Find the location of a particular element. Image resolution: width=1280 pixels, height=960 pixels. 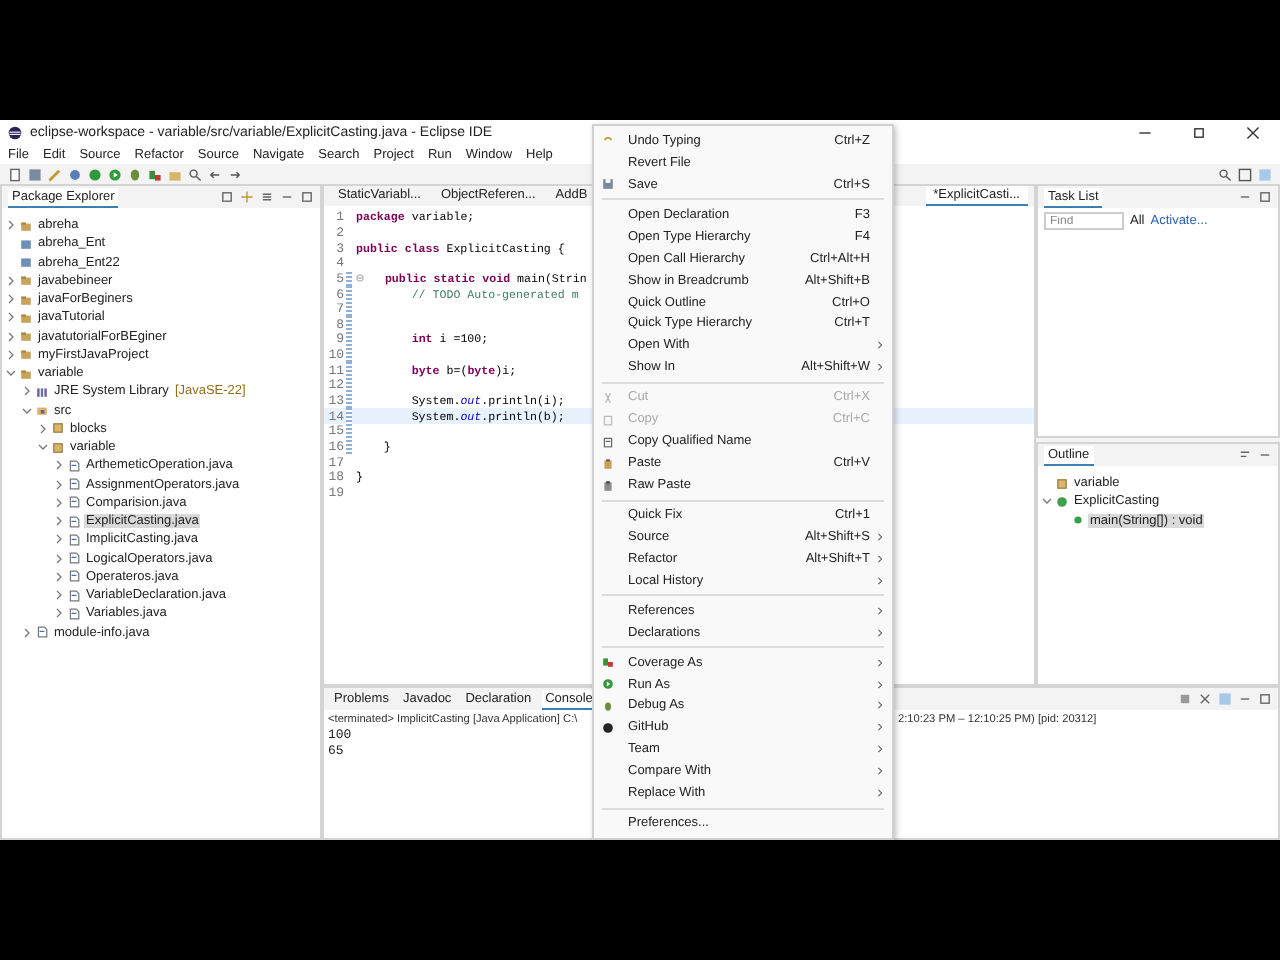

pencil-icon is located at coordinates (55, 174).